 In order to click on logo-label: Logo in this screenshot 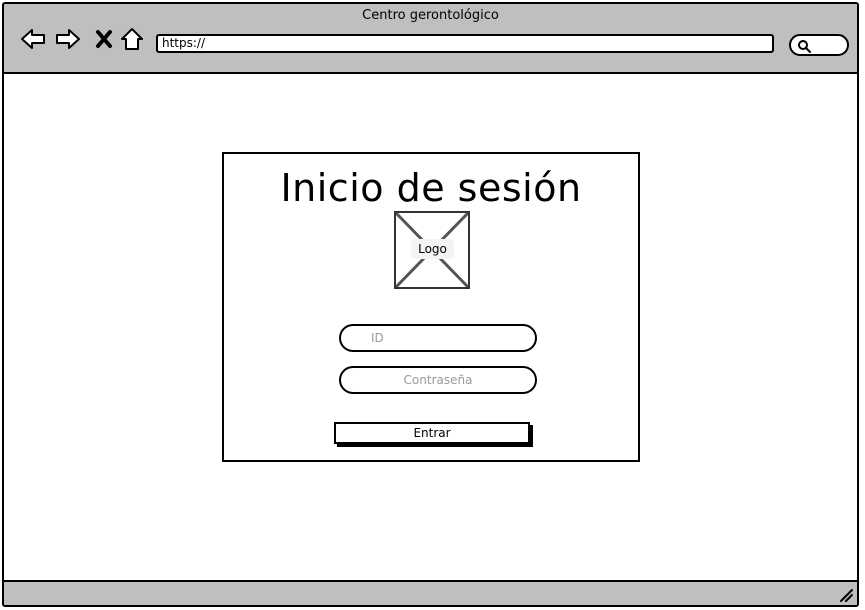, I will do `click(432, 249)`.